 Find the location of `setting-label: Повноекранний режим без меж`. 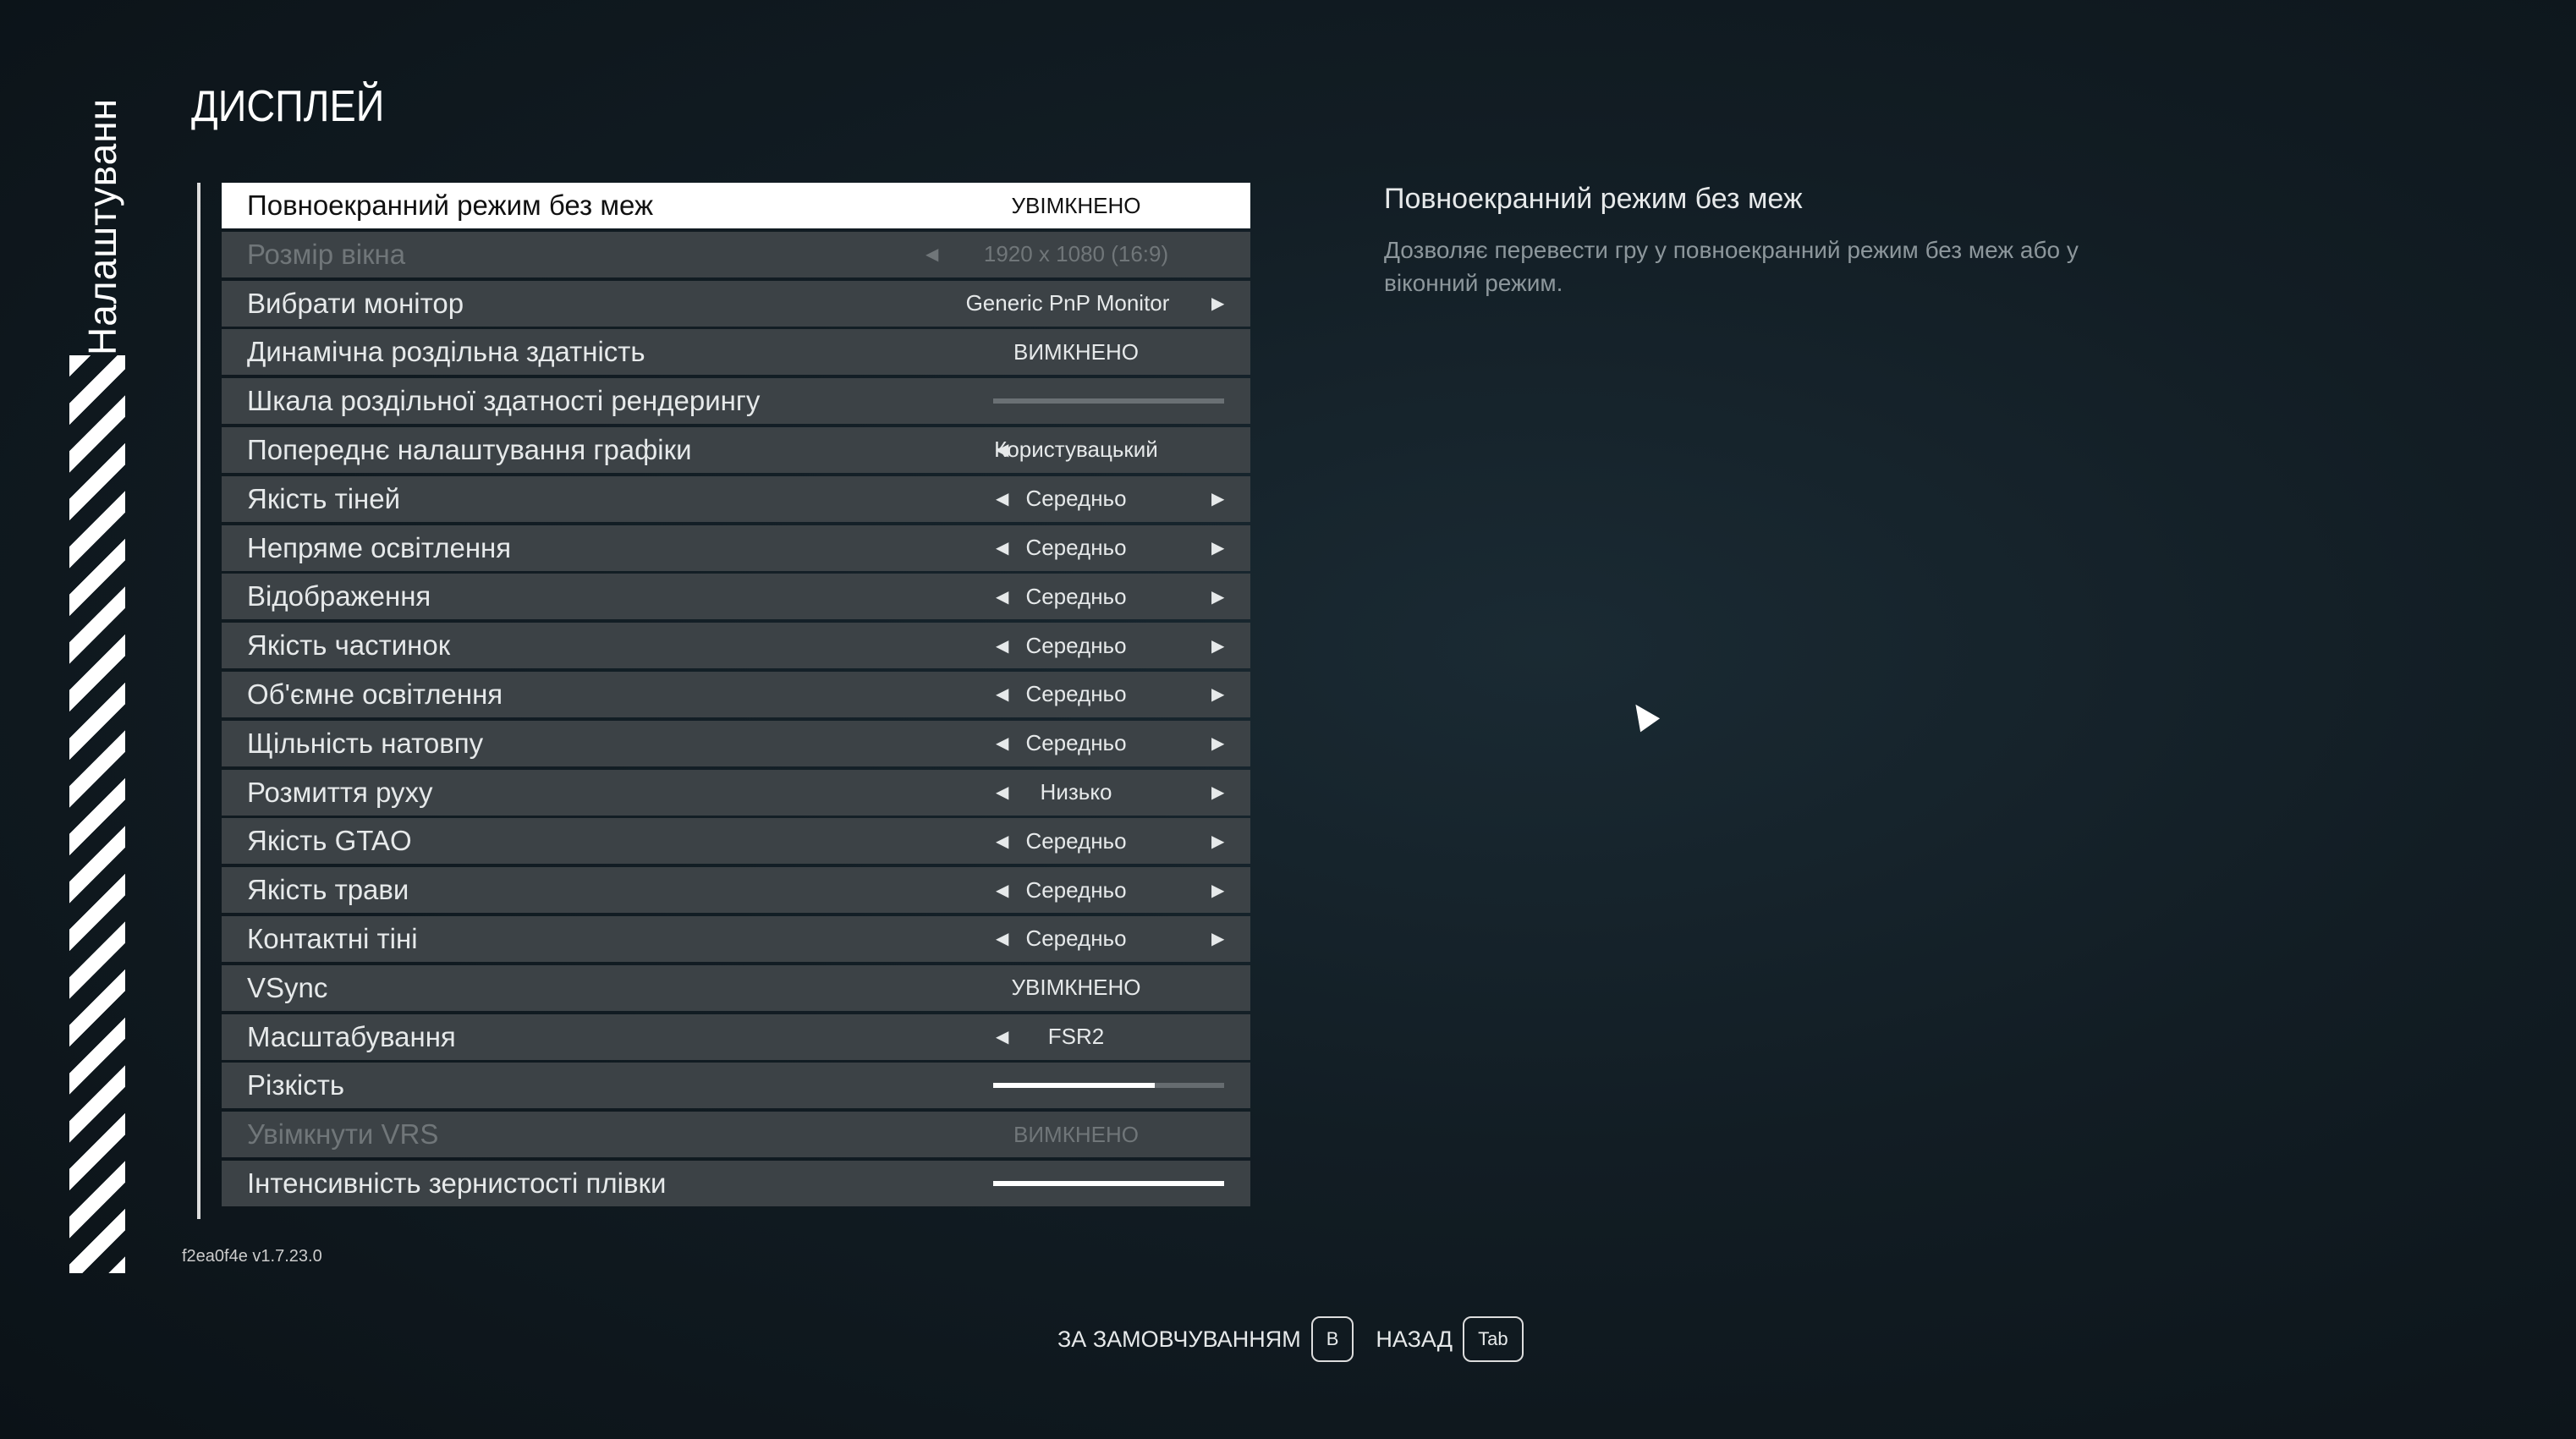

setting-label: Повноекранний режим без меж is located at coordinates (450, 205).